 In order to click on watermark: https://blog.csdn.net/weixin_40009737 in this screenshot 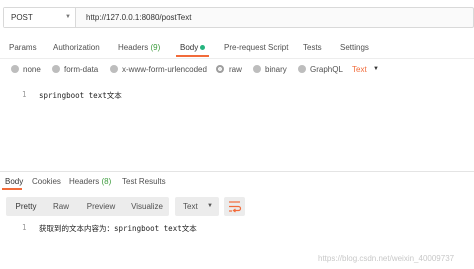, I will do `click(386, 258)`.